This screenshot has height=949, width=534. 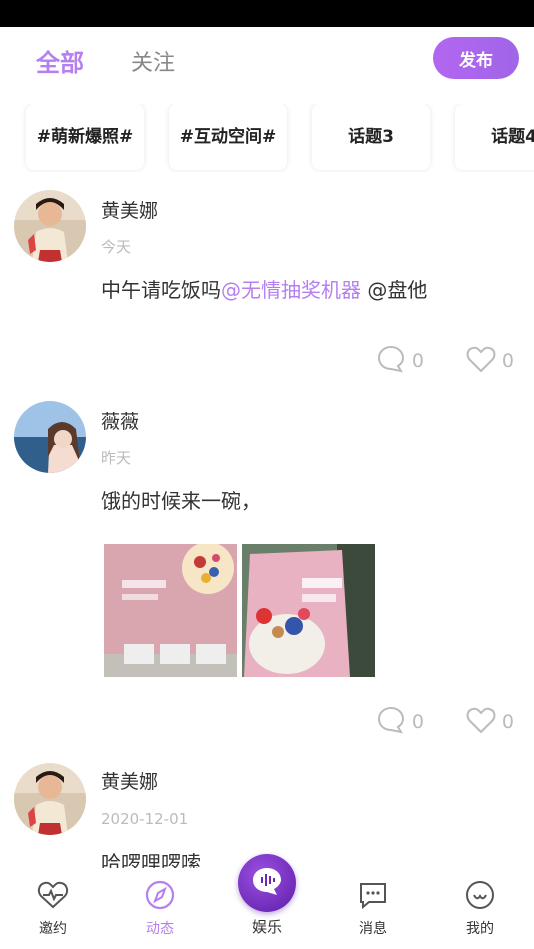 I want to click on tab-following: 关注, so click(x=153, y=61).